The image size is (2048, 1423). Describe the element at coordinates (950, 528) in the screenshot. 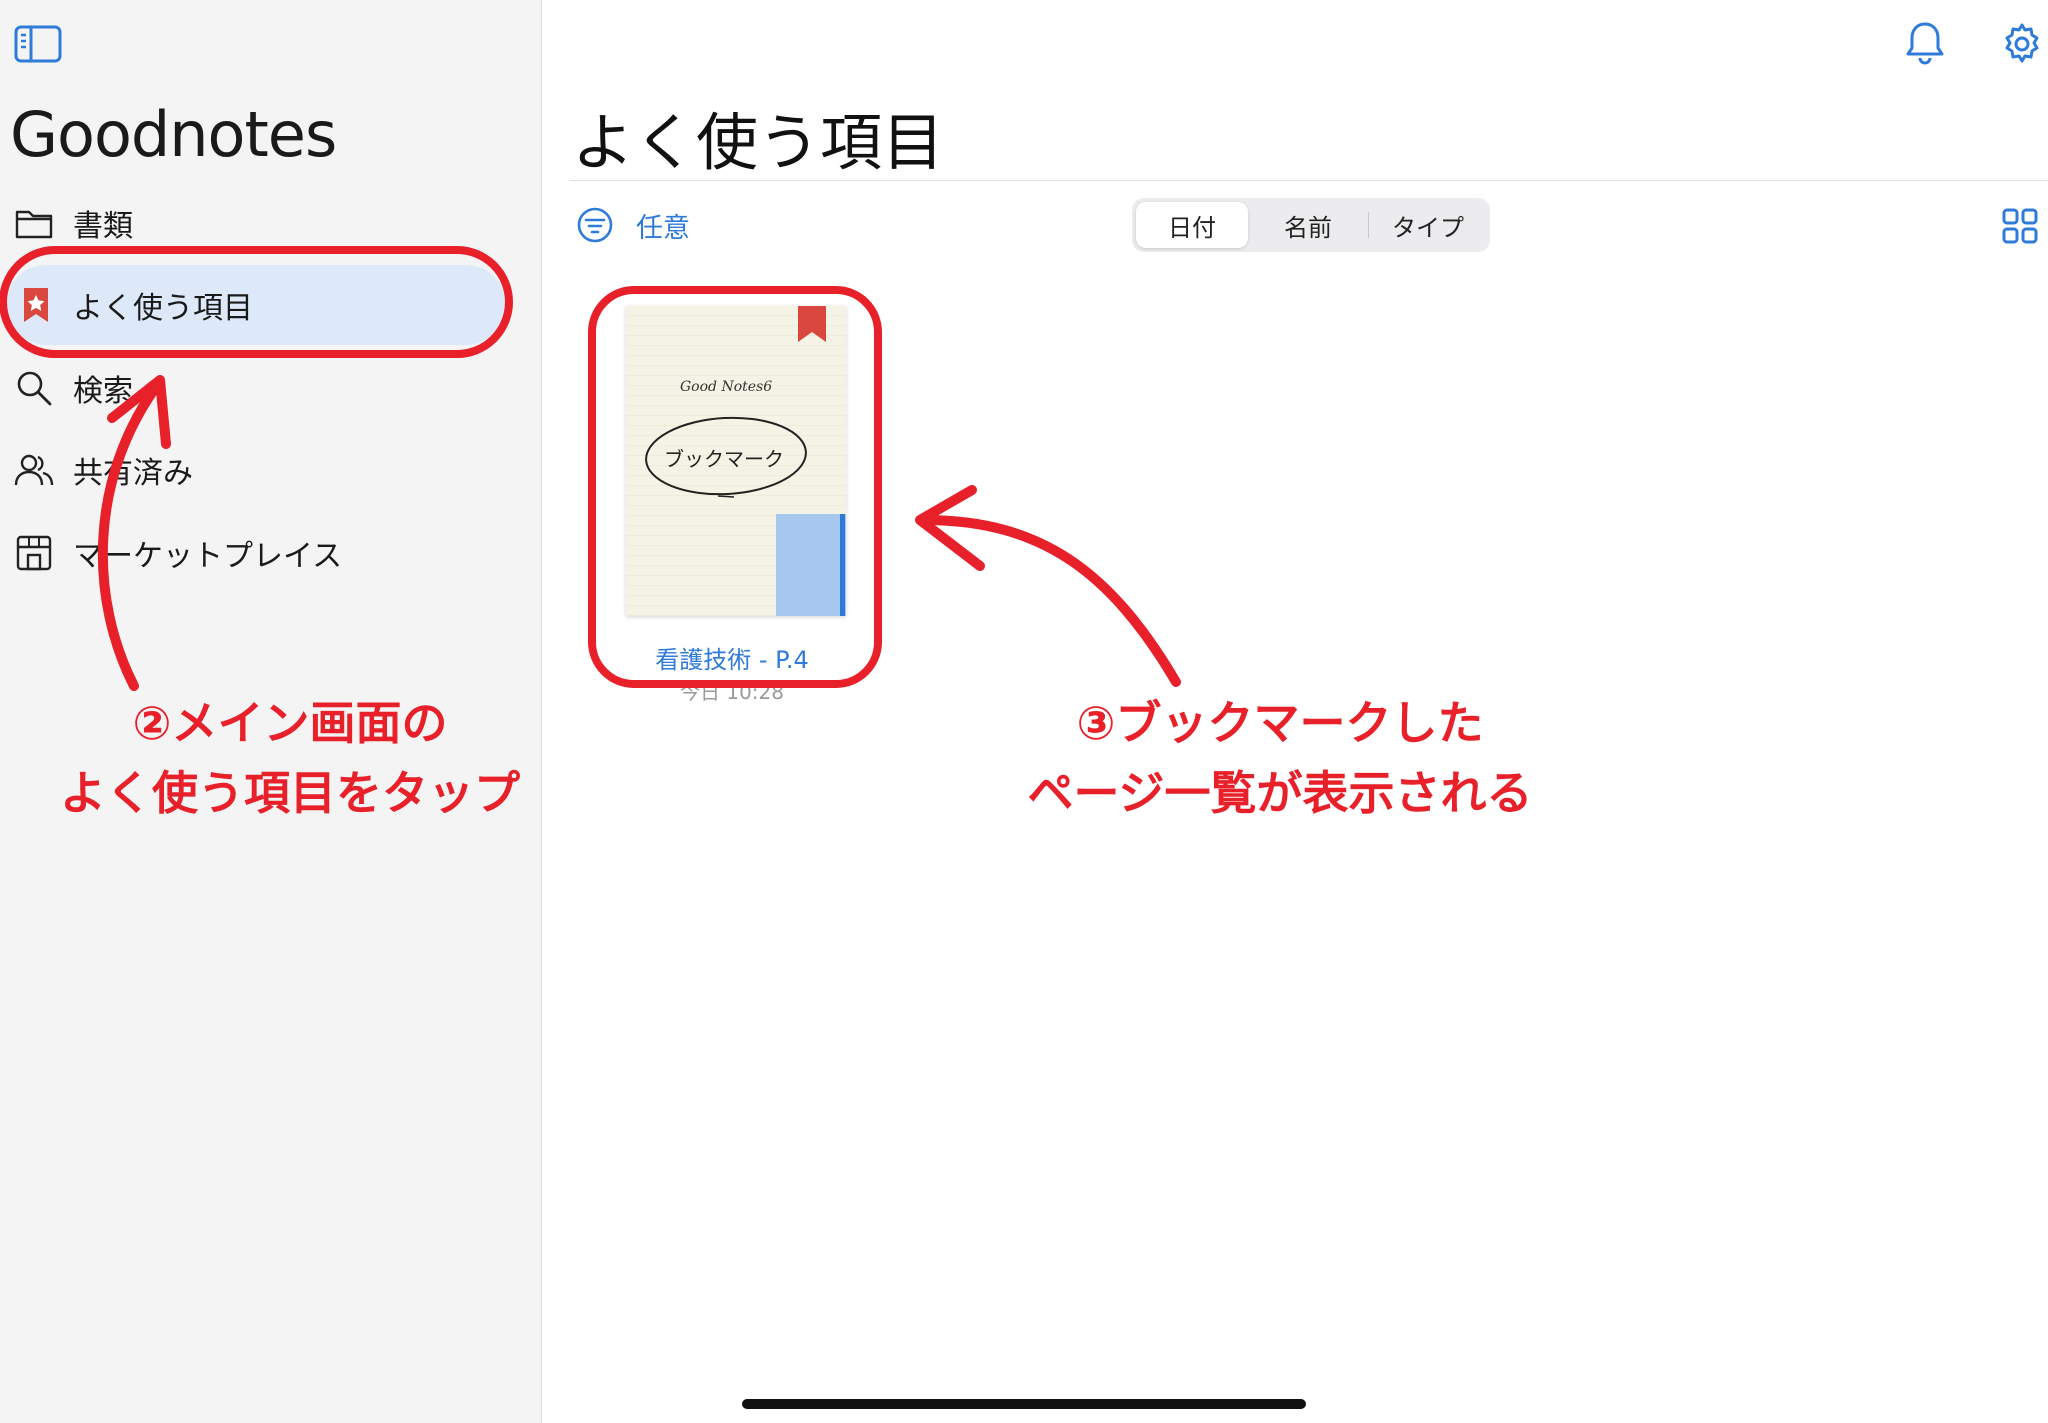

I see `annotation-arrowhead-step3` at that location.